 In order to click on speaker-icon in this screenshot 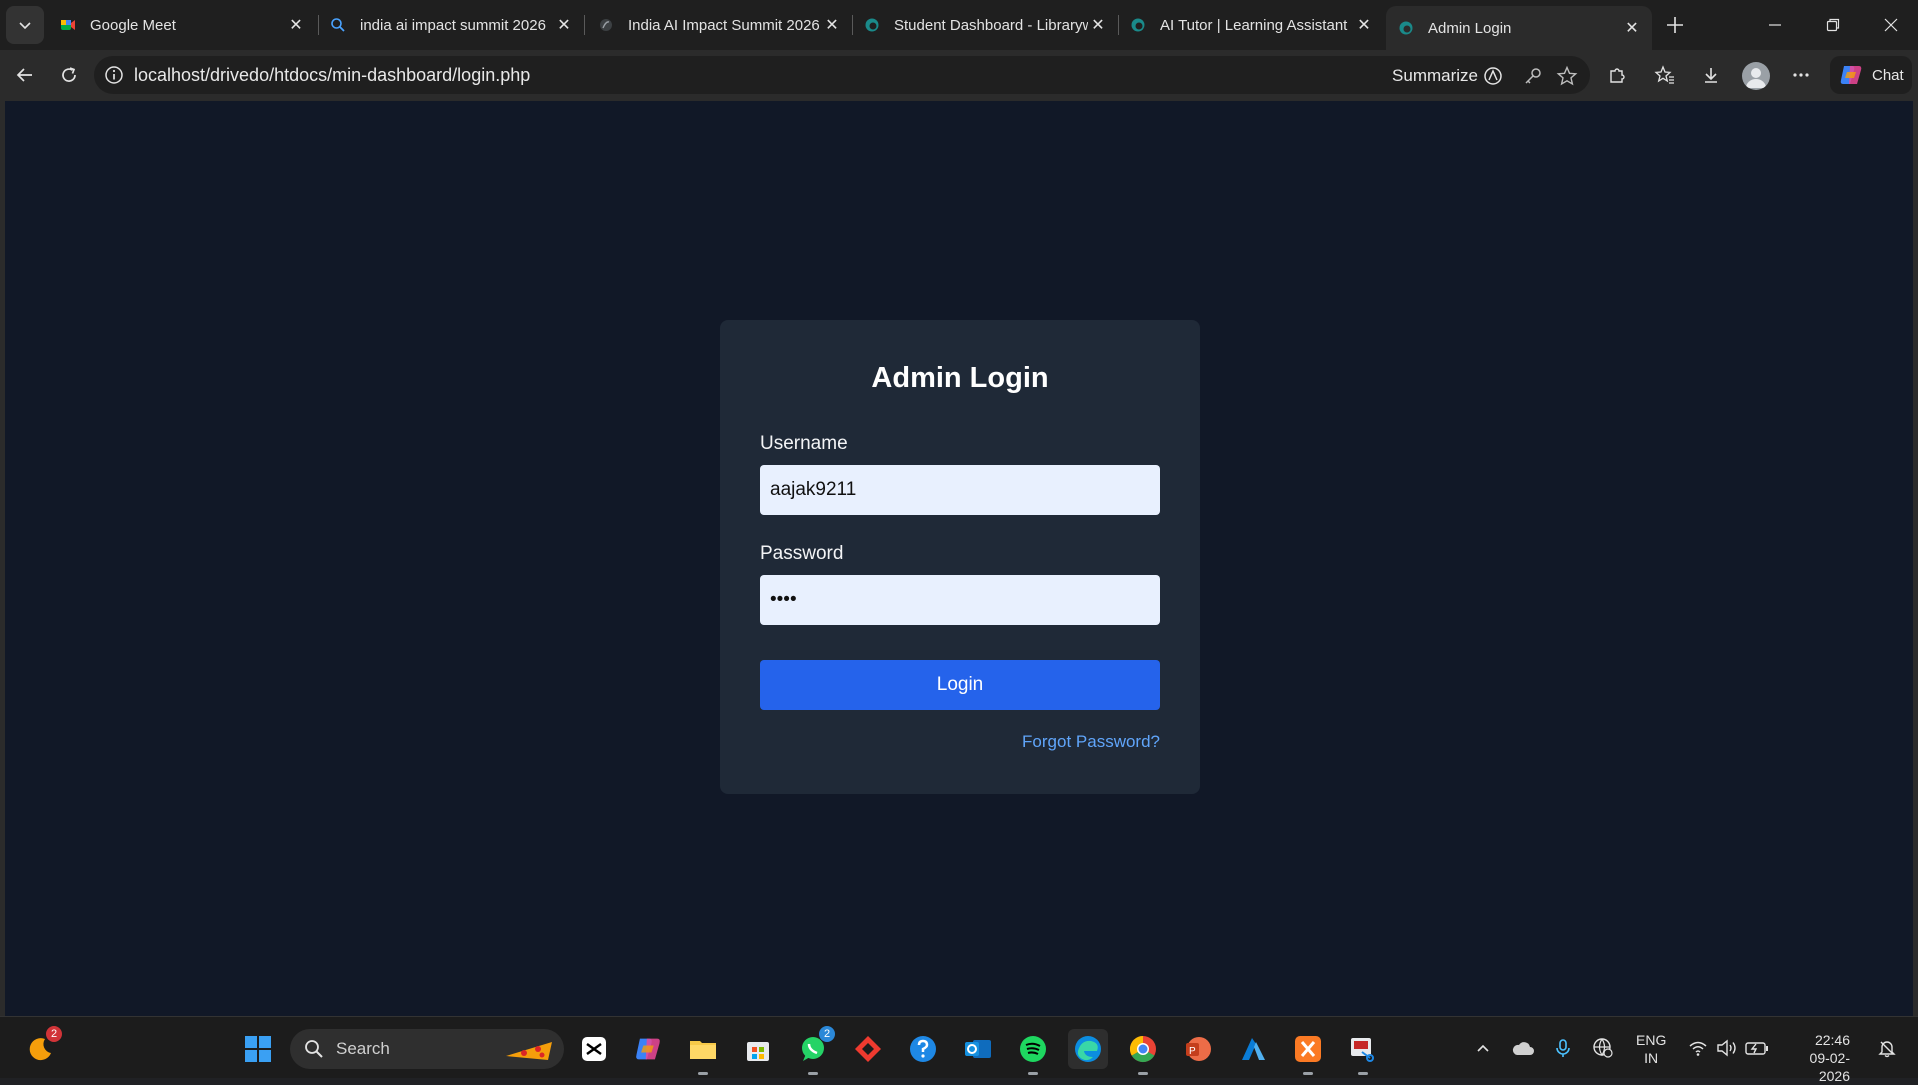, I will do `click(1726, 1048)`.